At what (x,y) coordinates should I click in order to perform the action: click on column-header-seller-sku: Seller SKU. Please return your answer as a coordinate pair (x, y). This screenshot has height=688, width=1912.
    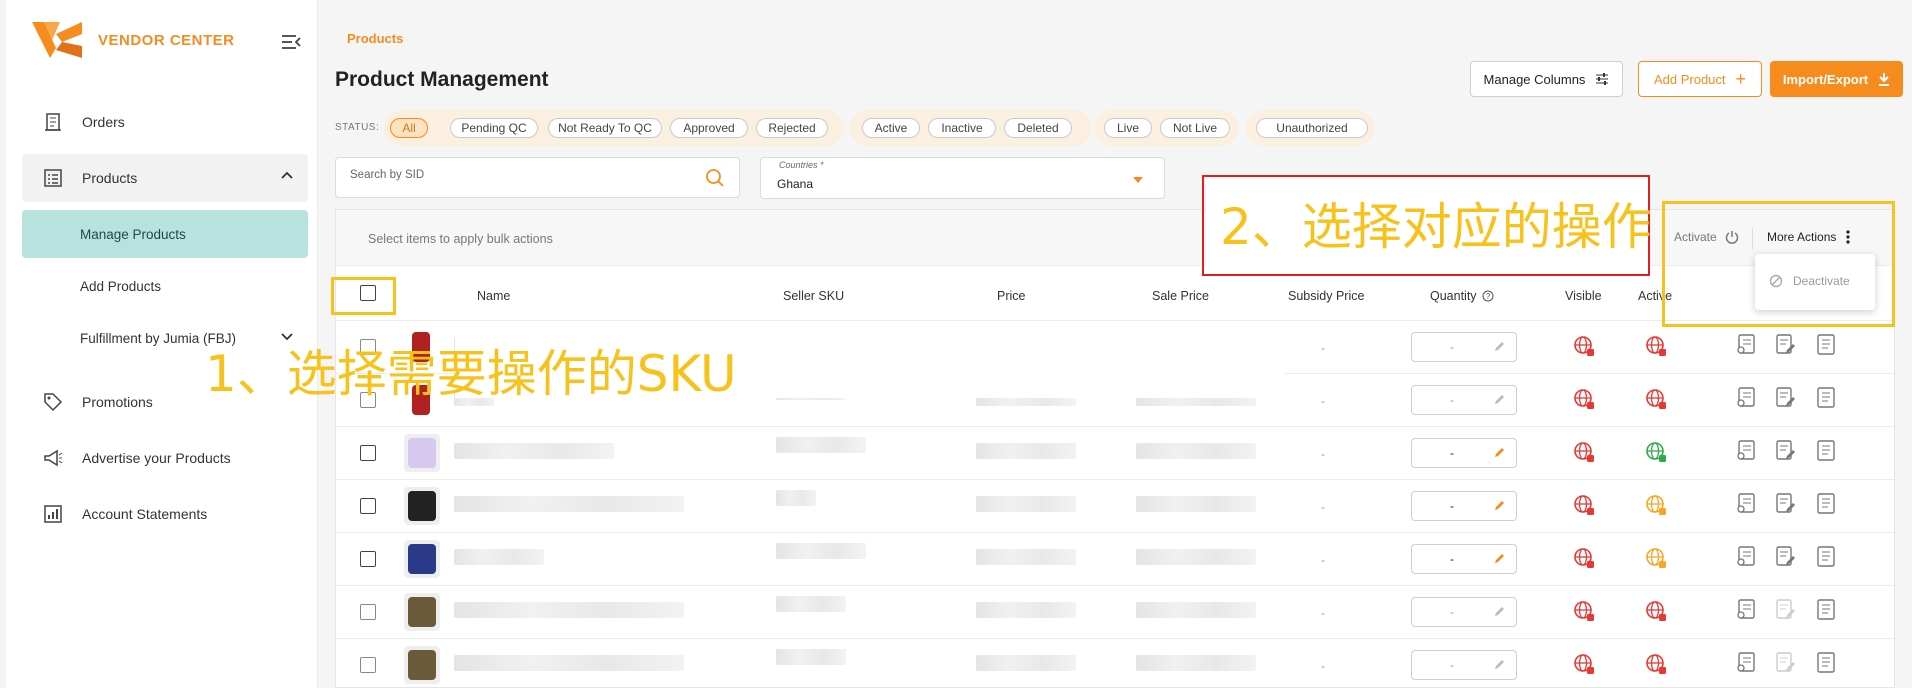
    Looking at the image, I should click on (813, 296).